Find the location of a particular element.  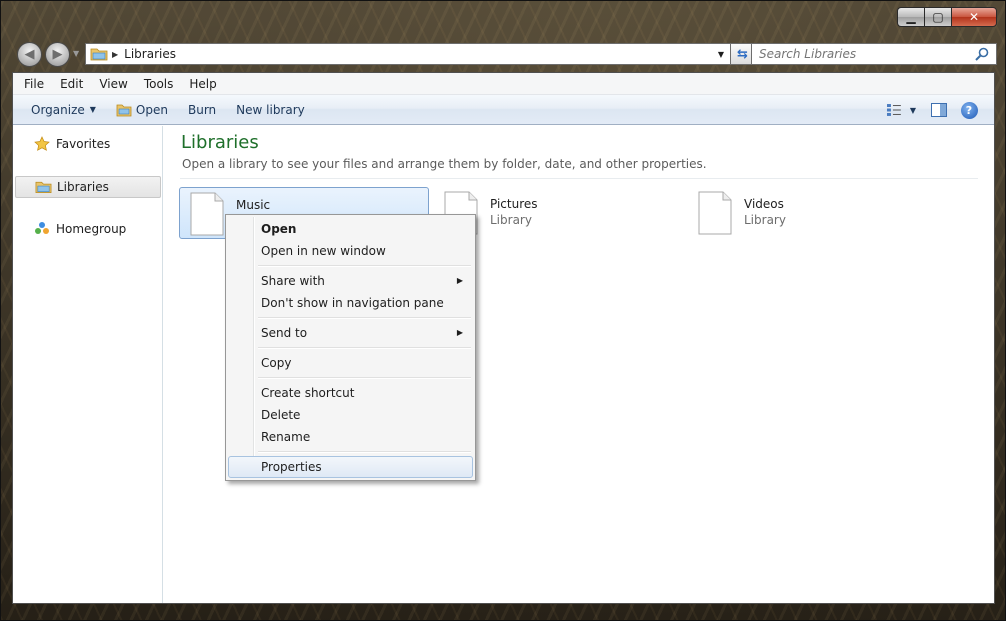

new-library-button: New library is located at coordinates (270, 110).